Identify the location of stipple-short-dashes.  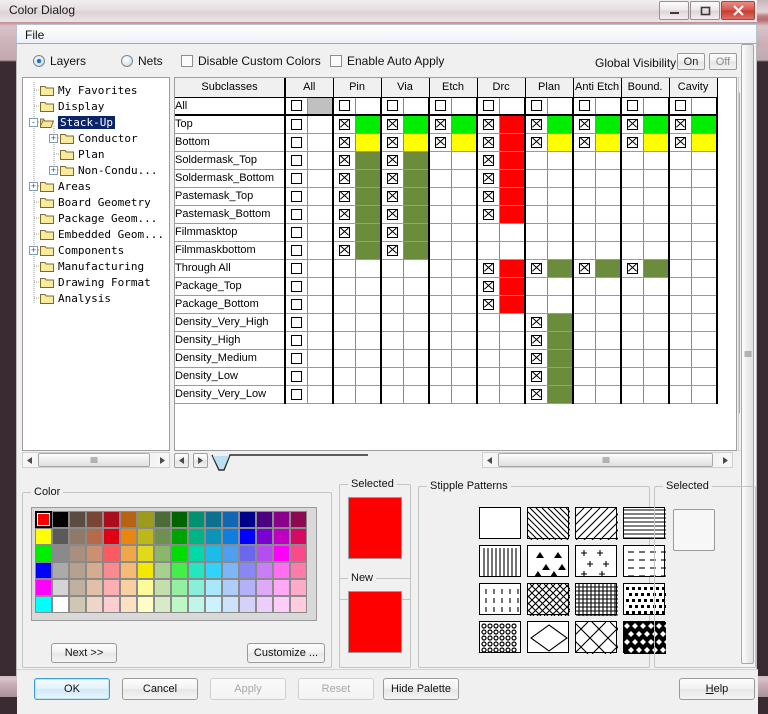
(500, 599).